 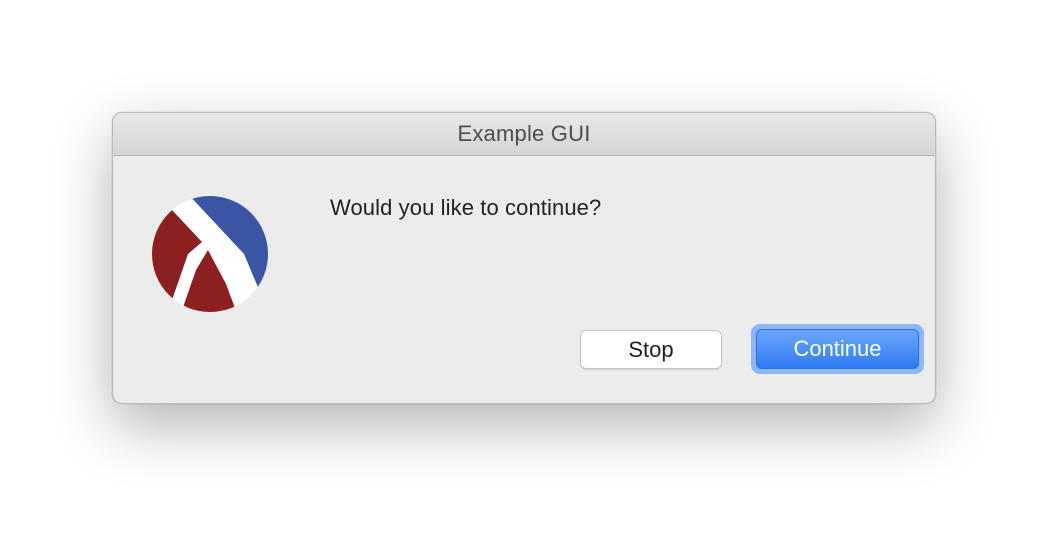 I want to click on continue-button: Continue, so click(x=837, y=349).